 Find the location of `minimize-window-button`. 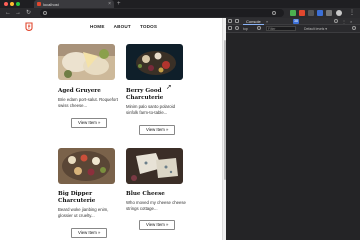

minimize-window-button is located at coordinates (12, 4).